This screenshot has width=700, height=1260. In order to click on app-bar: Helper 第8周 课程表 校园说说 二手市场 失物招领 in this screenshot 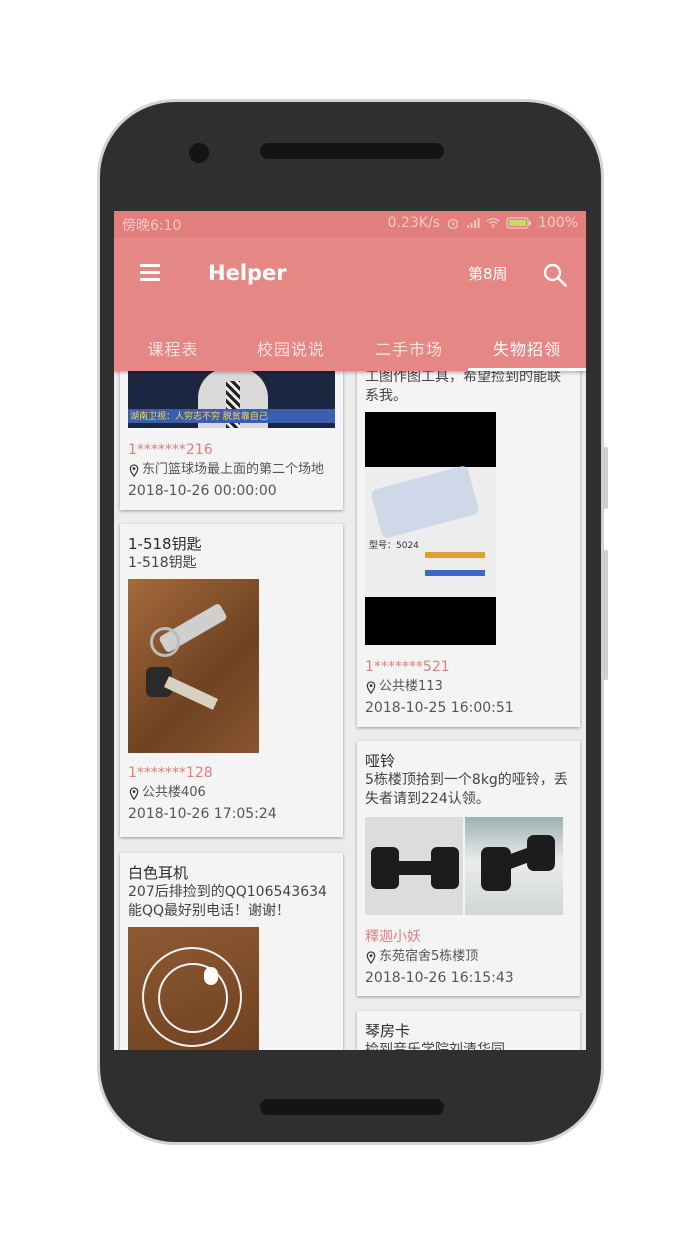, I will do `click(350, 304)`.